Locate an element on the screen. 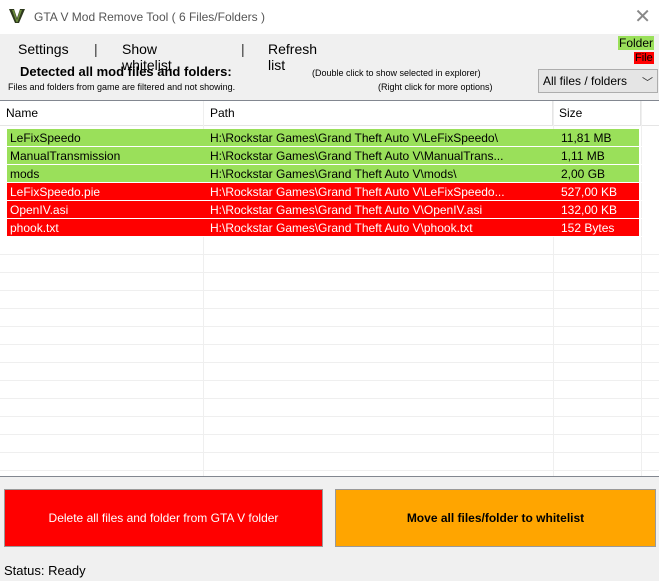 The image size is (659, 581). chevron-down-icon: ﹀ is located at coordinates (647, 83).